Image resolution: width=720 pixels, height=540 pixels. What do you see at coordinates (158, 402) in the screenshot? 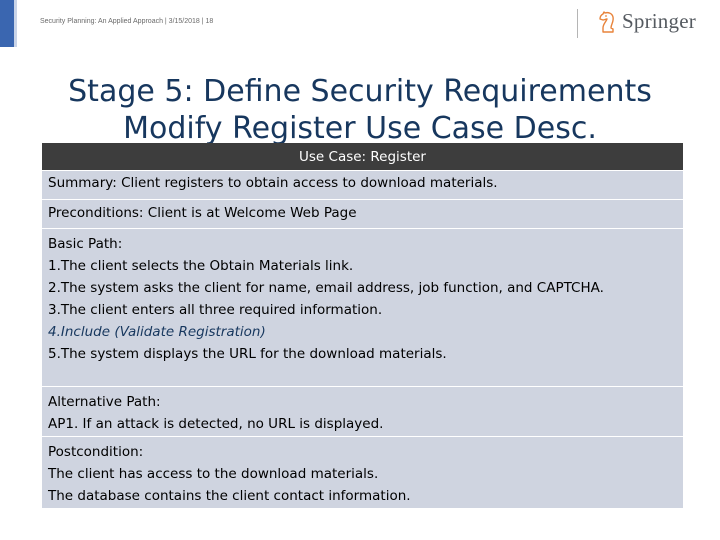
I see `alternative-path-suffix: :` at bounding box center [158, 402].